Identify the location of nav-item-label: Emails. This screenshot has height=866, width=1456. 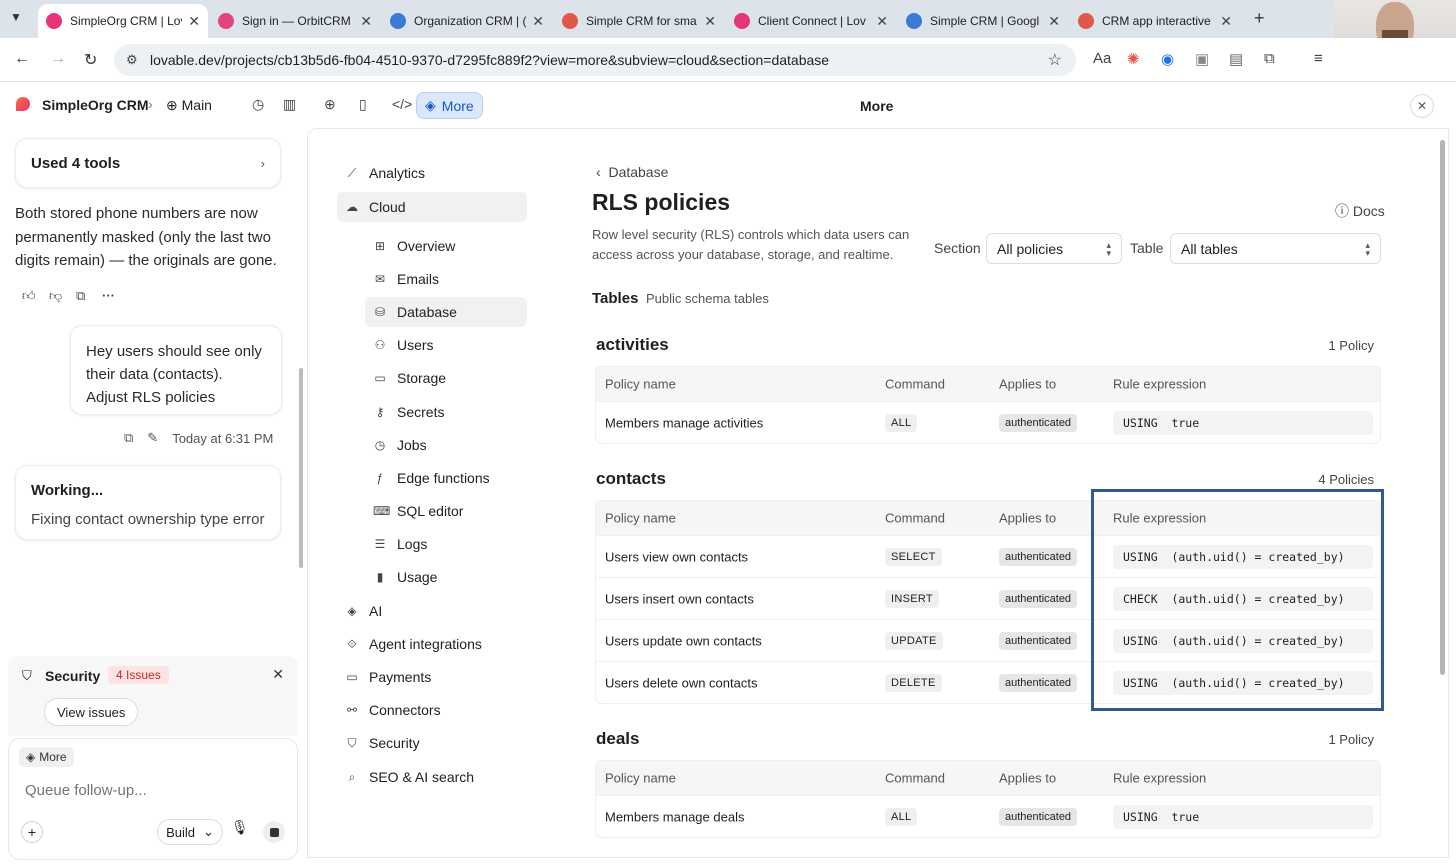
(418, 279).